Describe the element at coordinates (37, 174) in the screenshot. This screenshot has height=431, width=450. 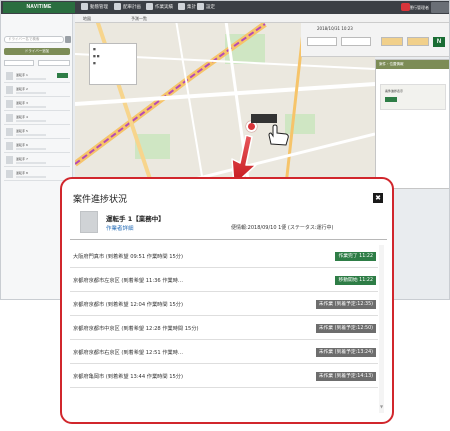
I see `driver-list-item: 運転手 8` at that location.